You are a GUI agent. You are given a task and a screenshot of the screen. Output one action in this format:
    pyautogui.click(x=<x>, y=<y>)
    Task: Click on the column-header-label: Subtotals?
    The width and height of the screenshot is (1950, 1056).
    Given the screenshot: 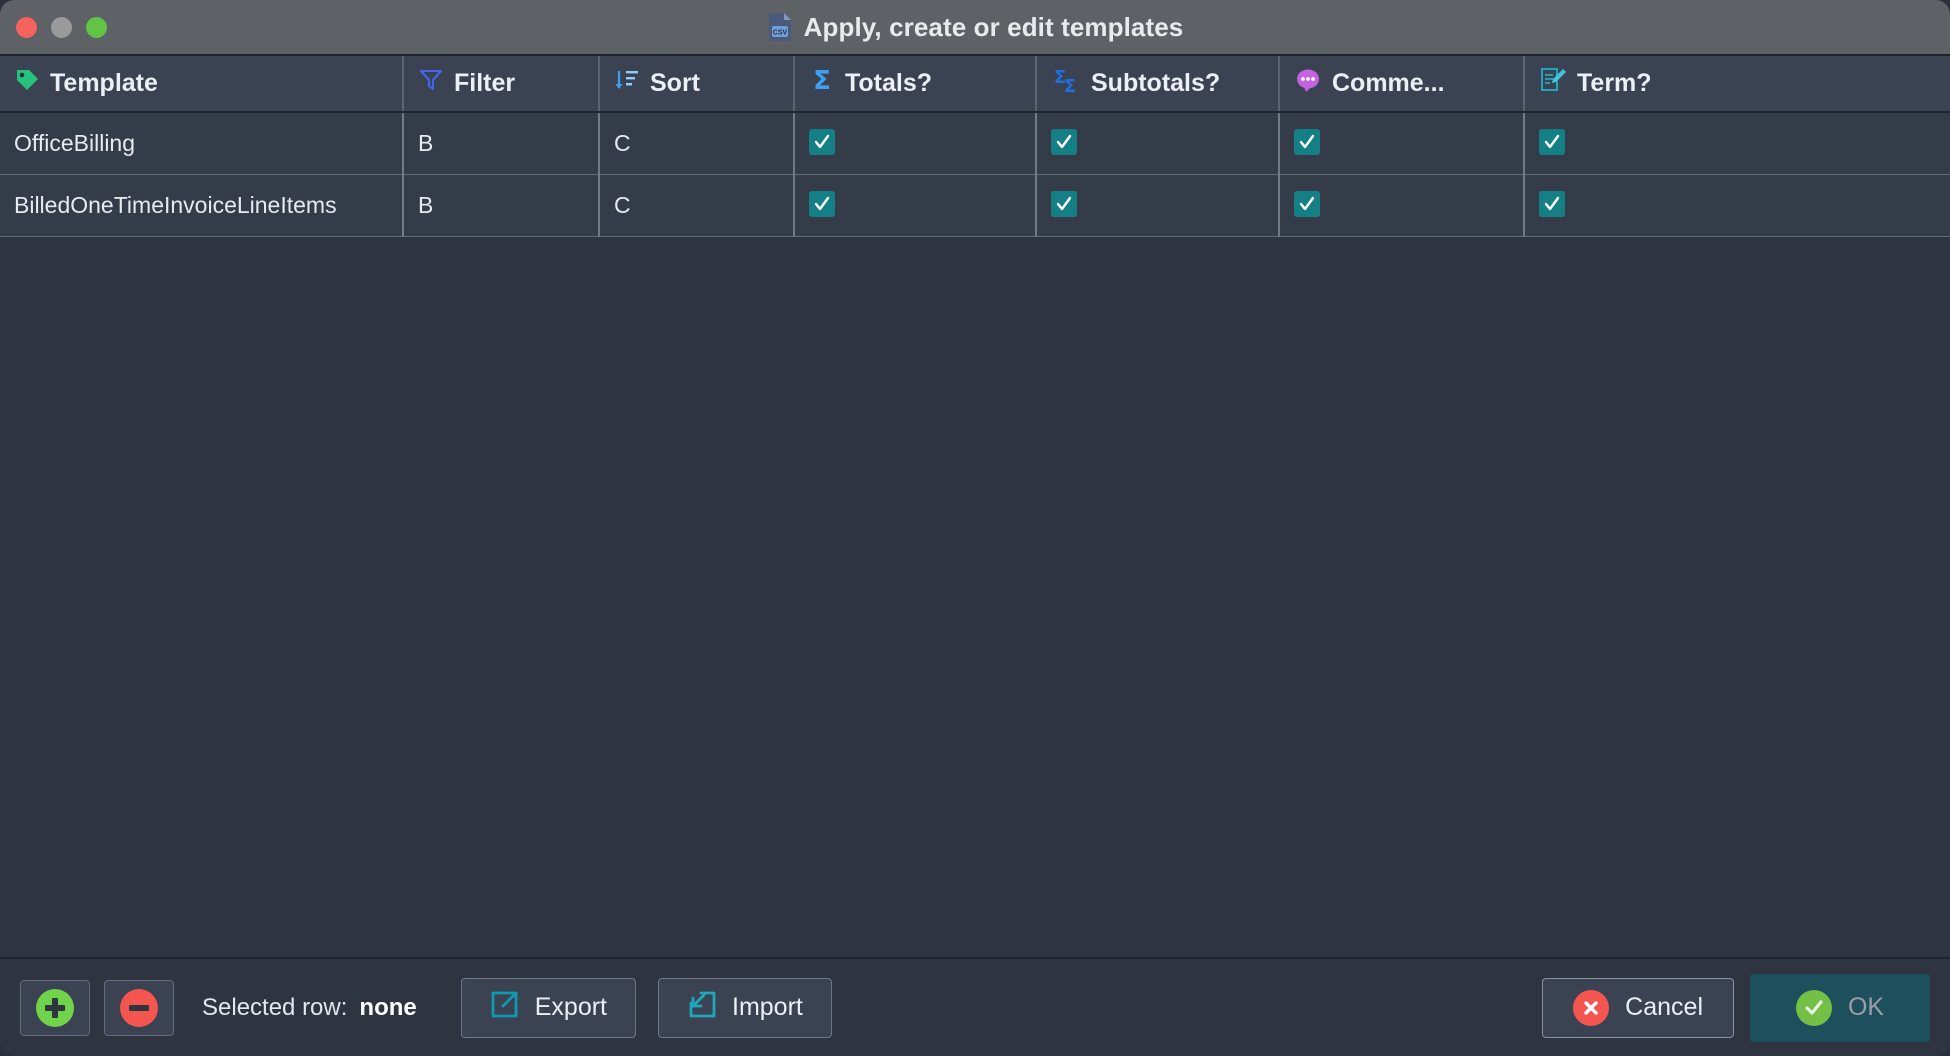 What is the action you would take?
    pyautogui.click(x=1156, y=83)
    